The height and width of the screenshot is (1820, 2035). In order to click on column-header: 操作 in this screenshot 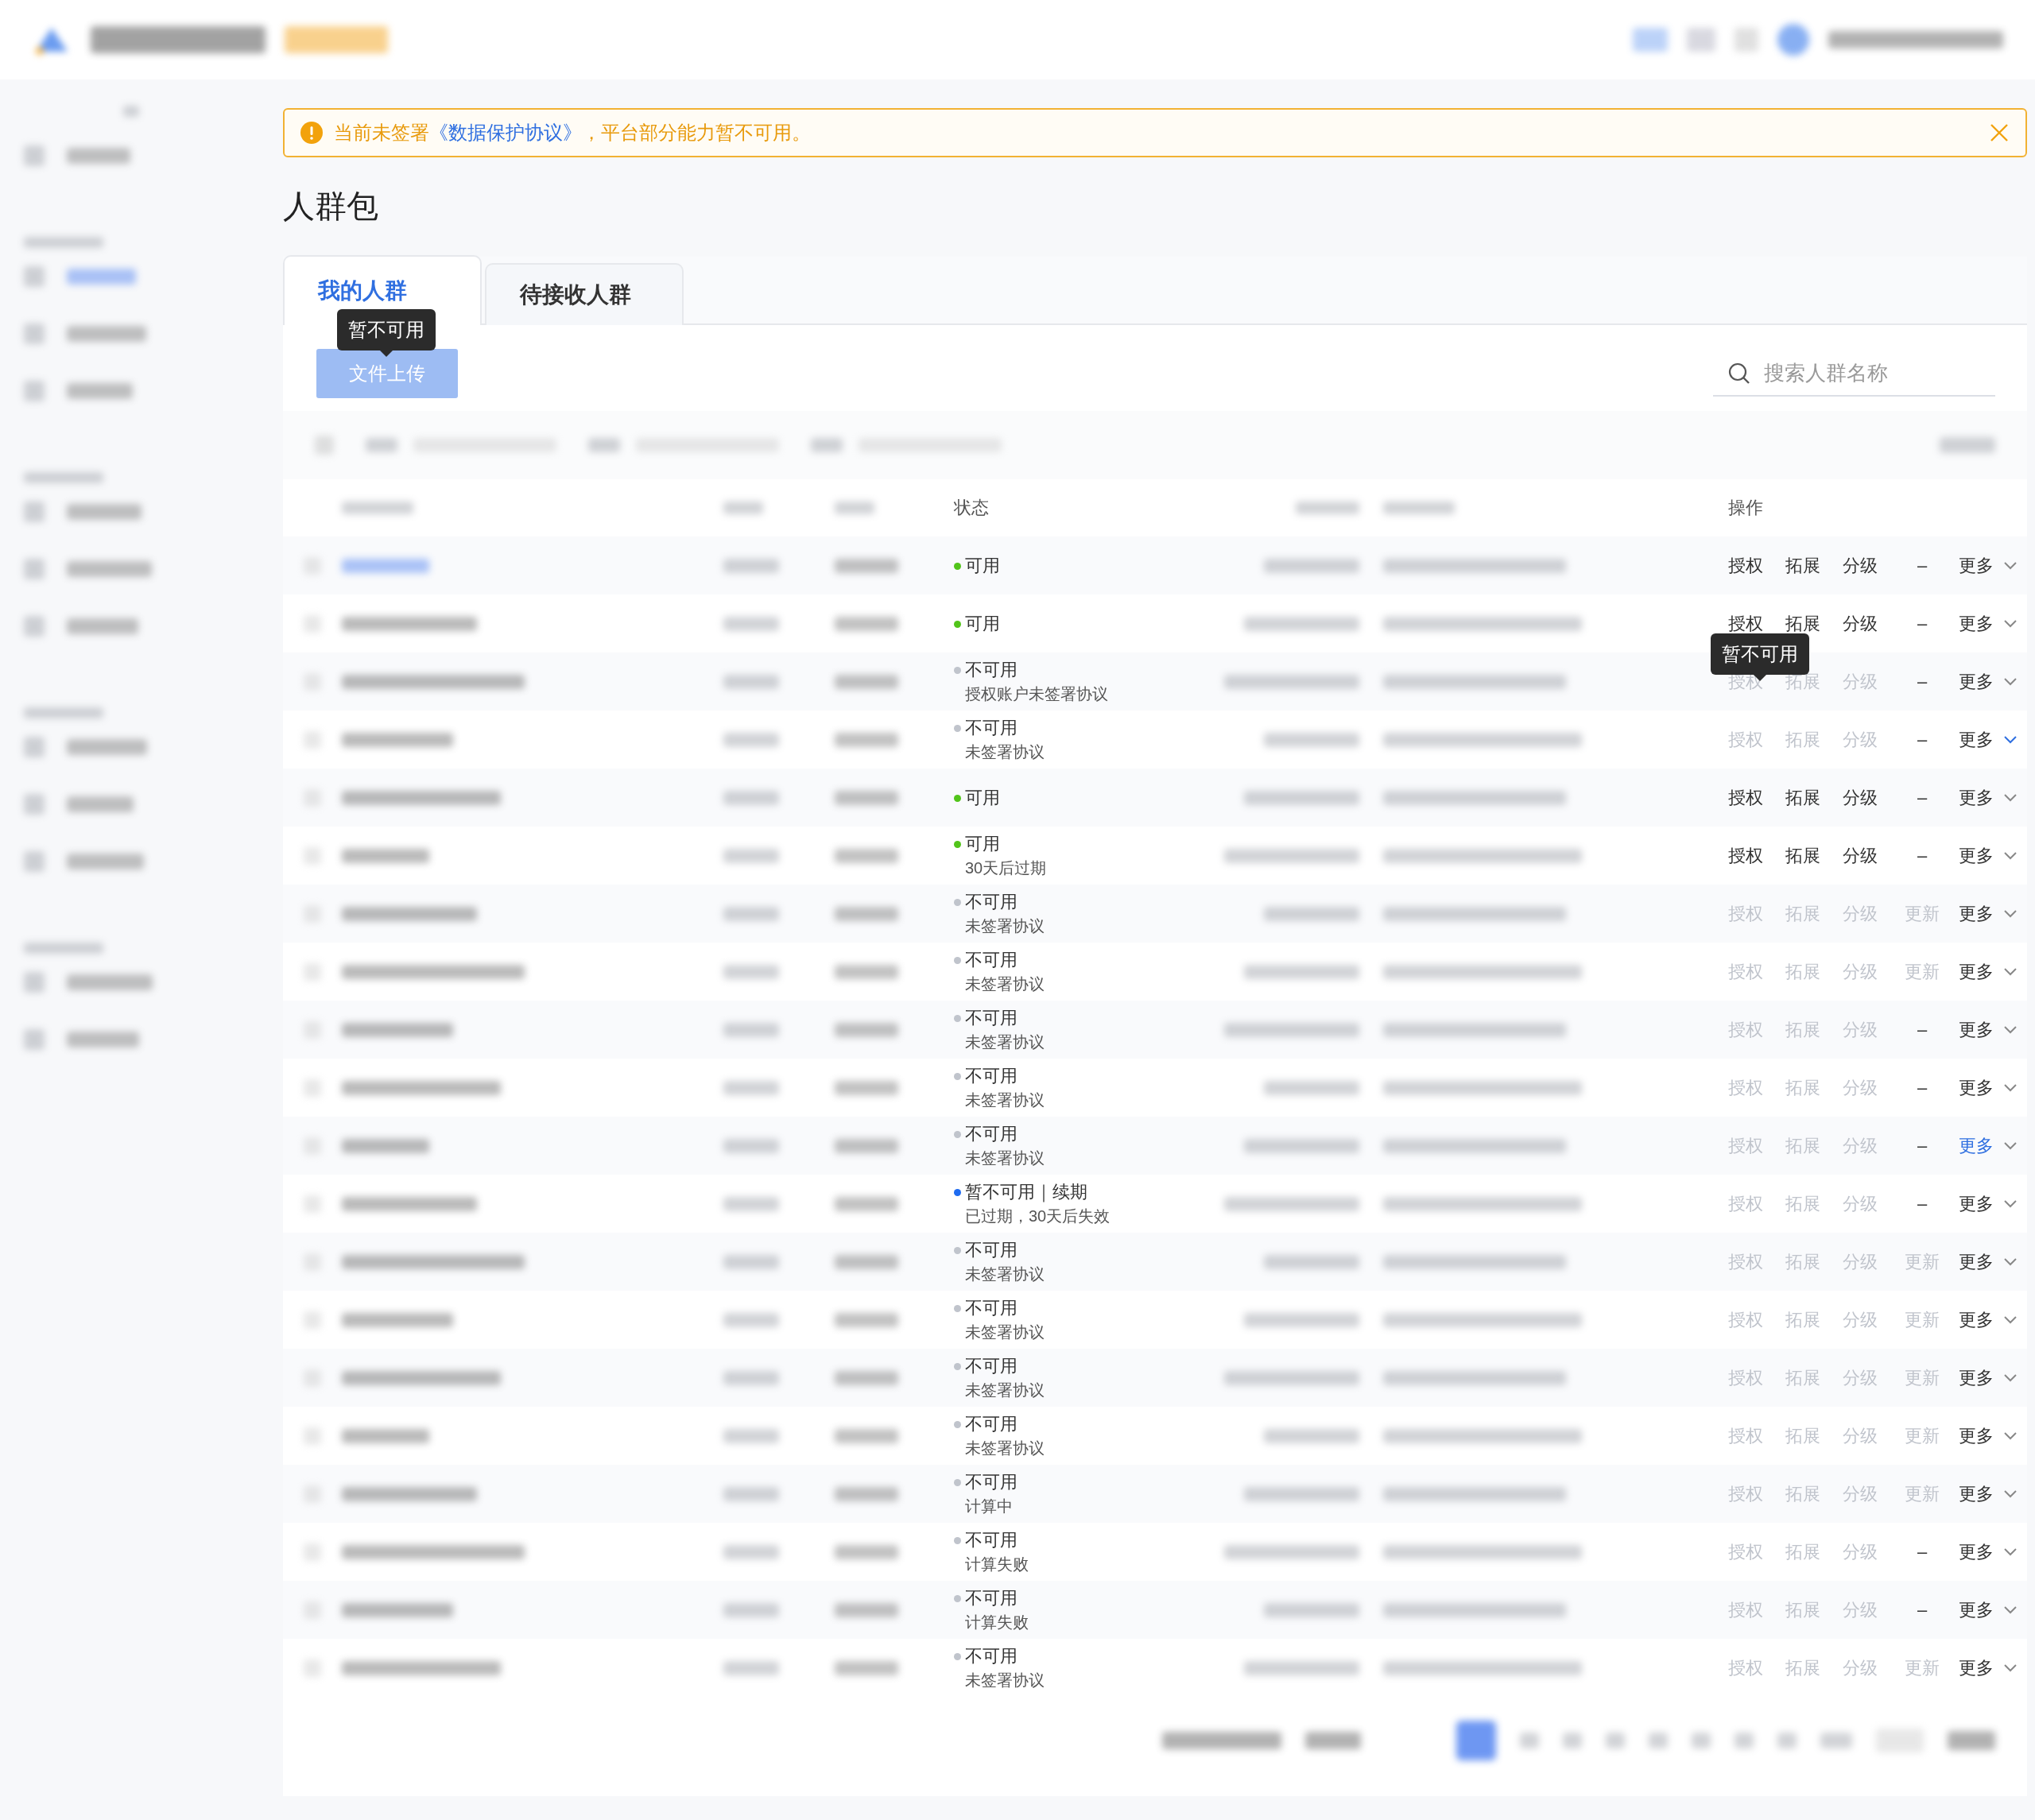, I will do `click(1745, 508)`.